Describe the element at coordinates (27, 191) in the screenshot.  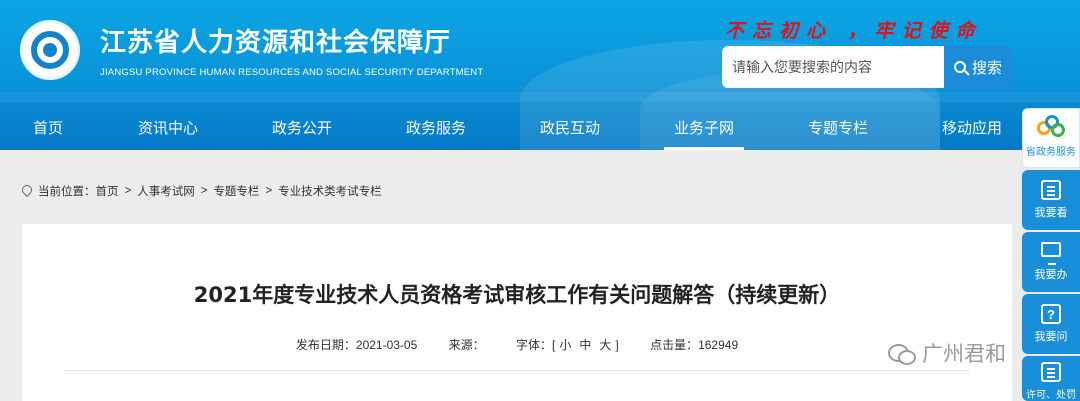
I see `location-pin-icon` at that location.